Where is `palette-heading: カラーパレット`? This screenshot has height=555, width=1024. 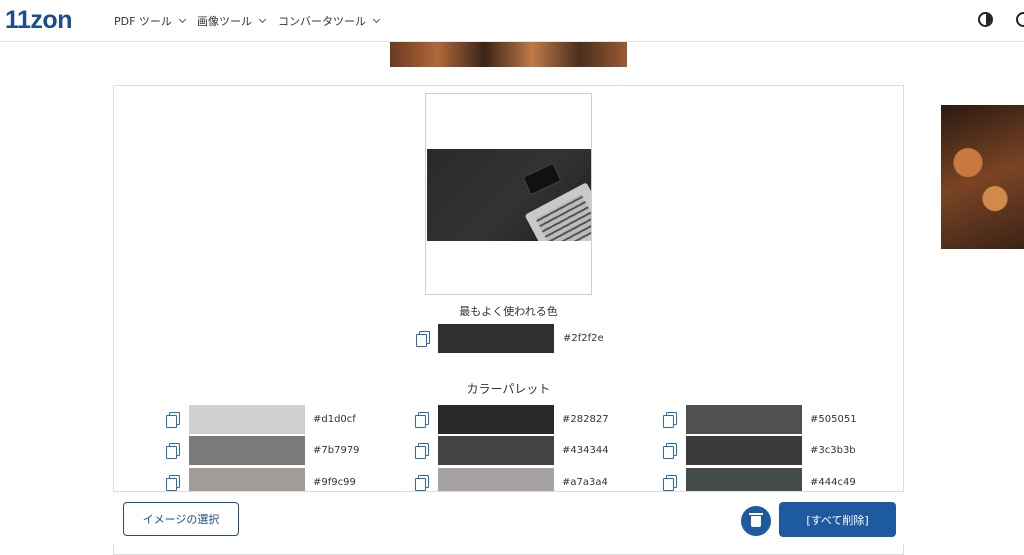 palette-heading: カラーパレット is located at coordinates (508, 389).